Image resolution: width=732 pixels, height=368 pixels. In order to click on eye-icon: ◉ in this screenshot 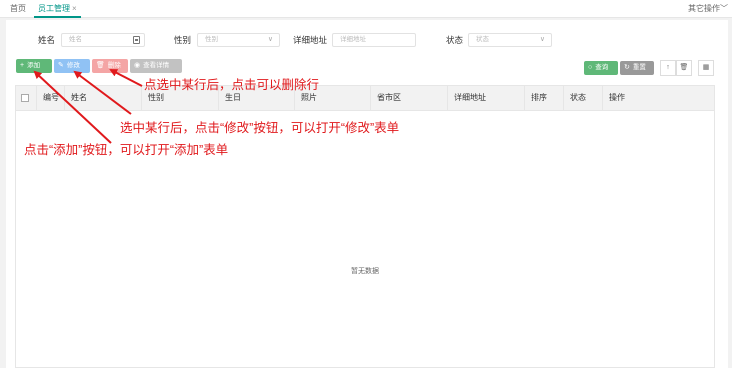, I will do `click(137, 65)`.